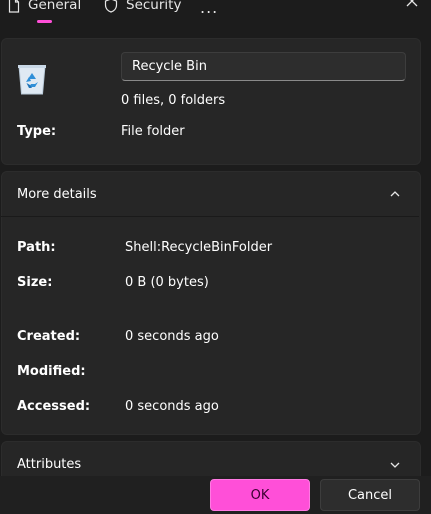 This screenshot has width=431, height=514. What do you see at coordinates (54, 406) in the screenshot?
I see `accessed-label: Accessed:` at bounding box center [54, 406].